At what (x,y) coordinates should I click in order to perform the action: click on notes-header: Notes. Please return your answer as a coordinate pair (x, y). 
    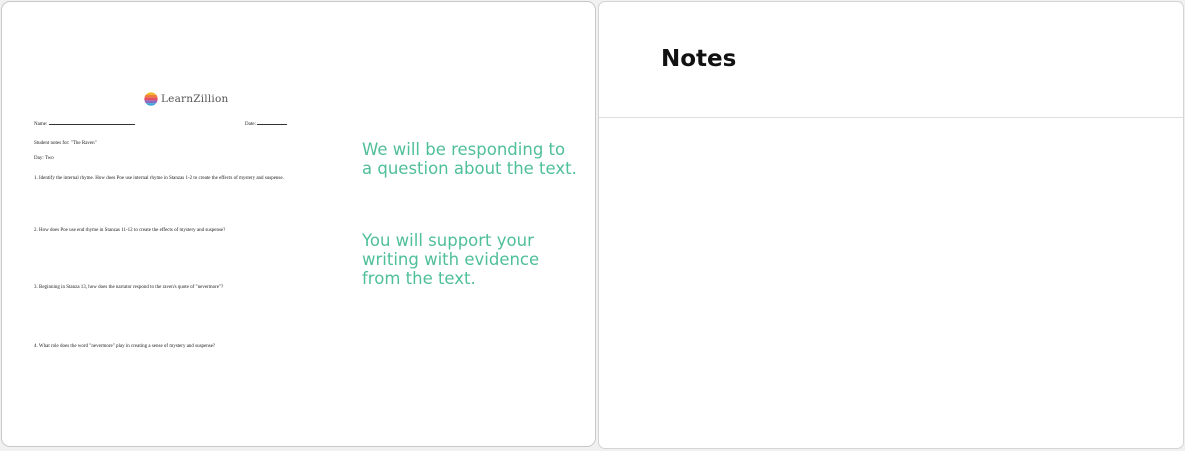
    Looking at the image, I should click on (891, 60).